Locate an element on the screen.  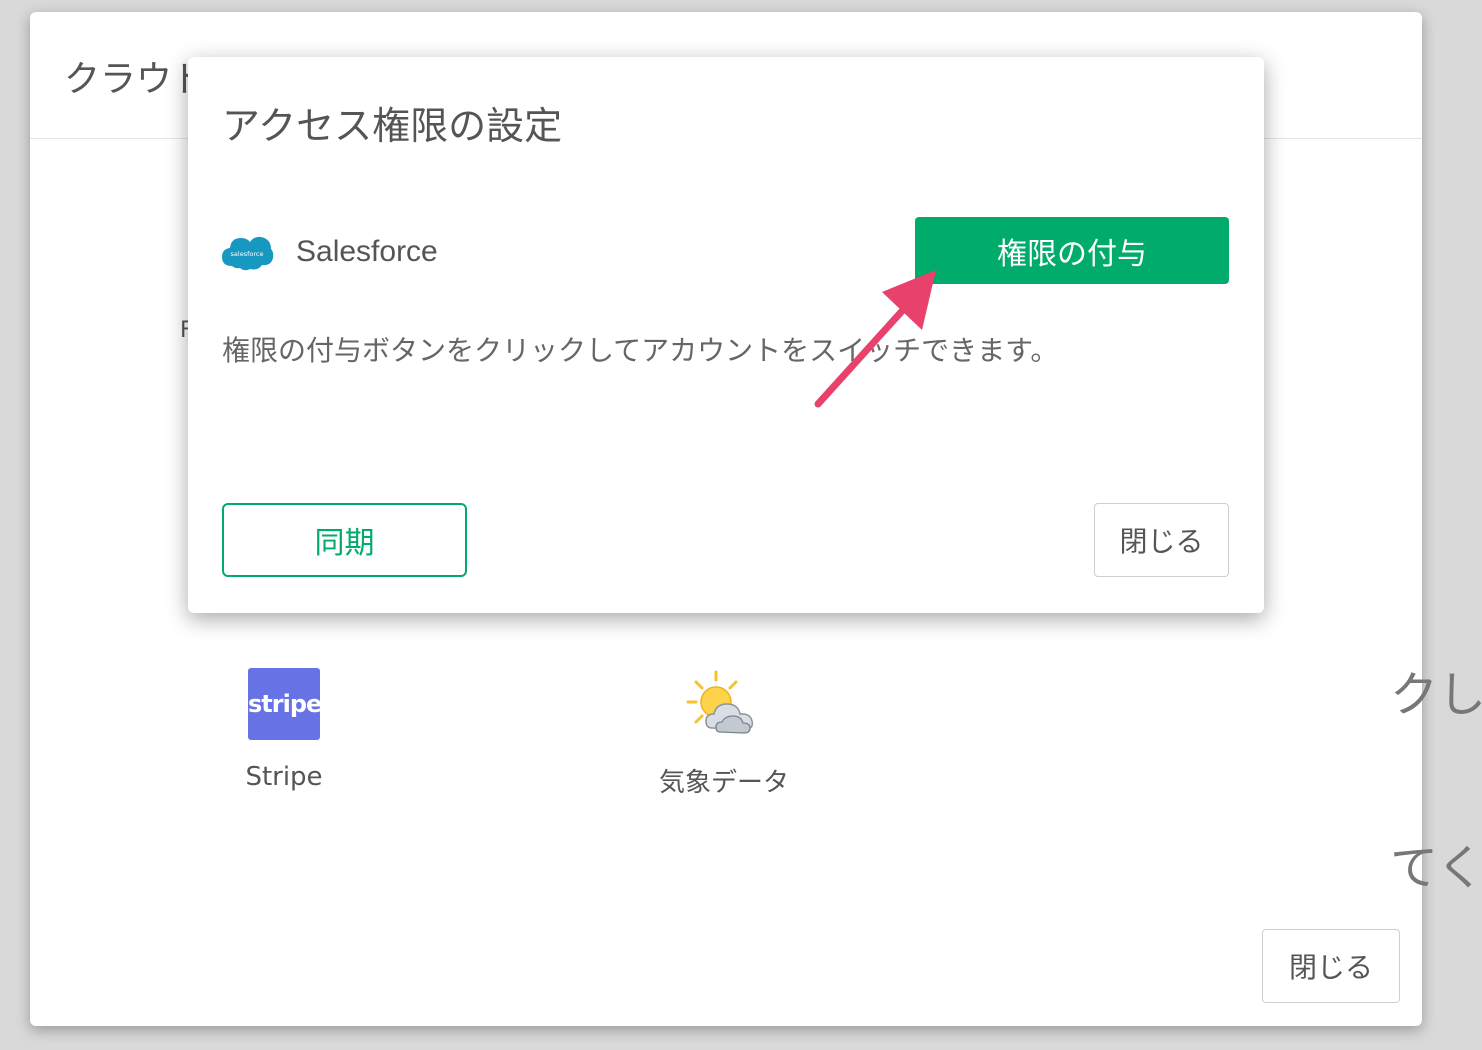
service-label-stripe: Stripe is located at coordinates (284, 777).